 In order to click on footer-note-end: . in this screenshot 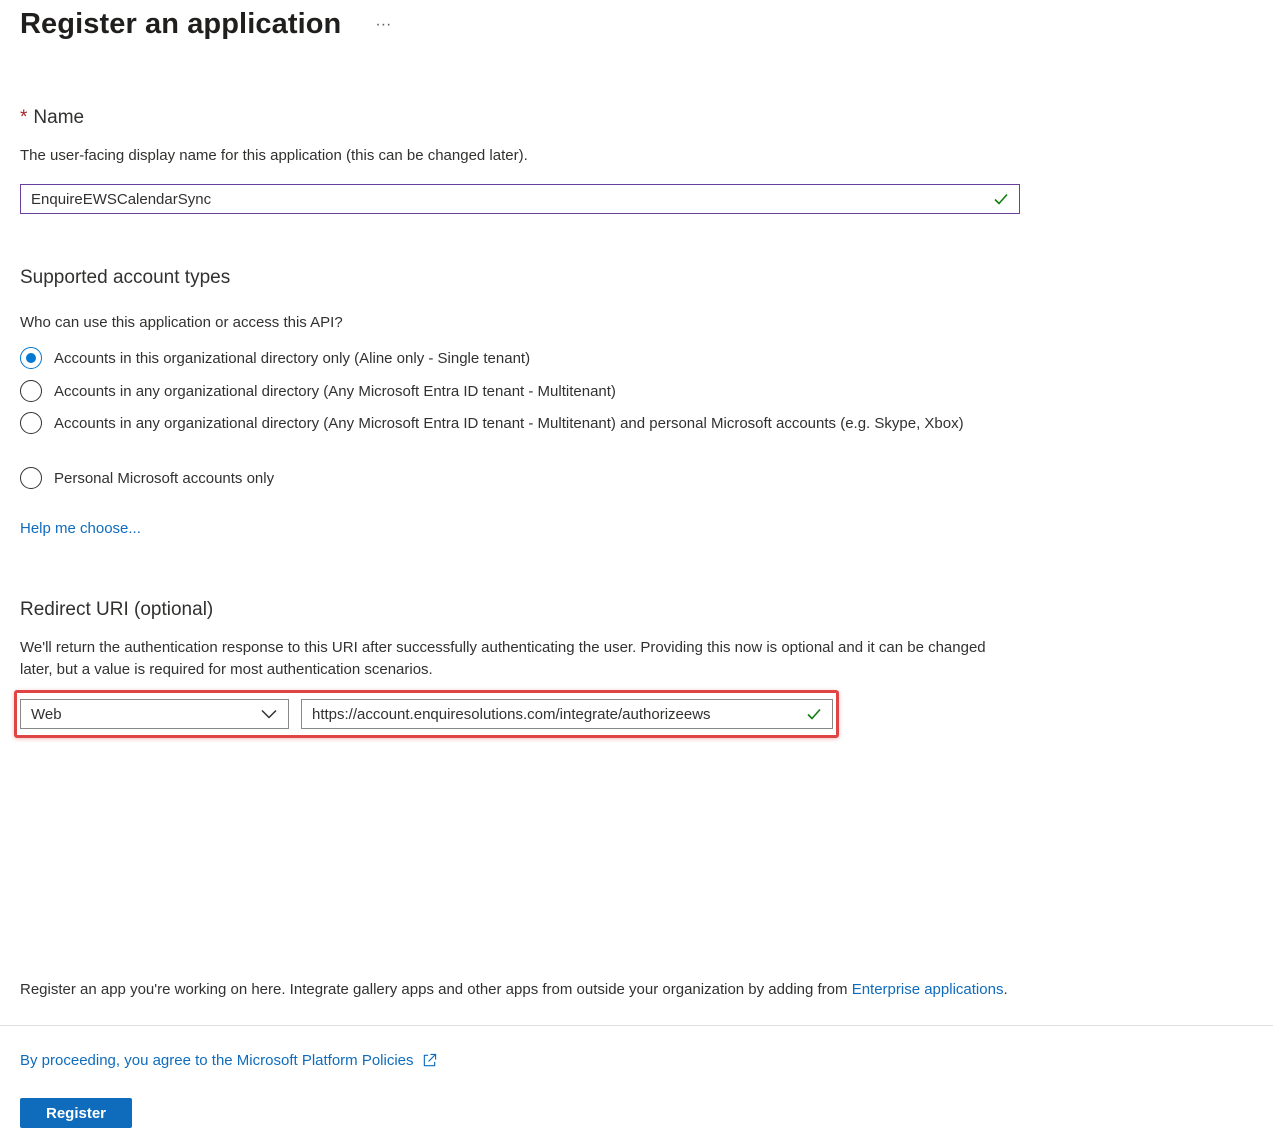, I will do `click(1005, 989)`.